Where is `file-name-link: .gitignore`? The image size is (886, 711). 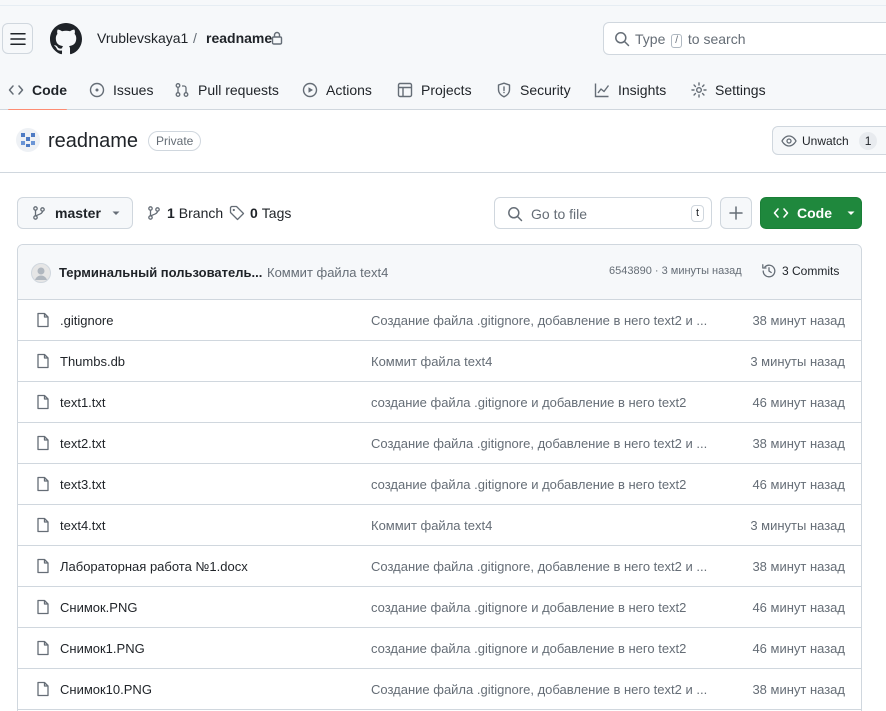
file-name-link: .gitignore is located at coordinates (86, 320).